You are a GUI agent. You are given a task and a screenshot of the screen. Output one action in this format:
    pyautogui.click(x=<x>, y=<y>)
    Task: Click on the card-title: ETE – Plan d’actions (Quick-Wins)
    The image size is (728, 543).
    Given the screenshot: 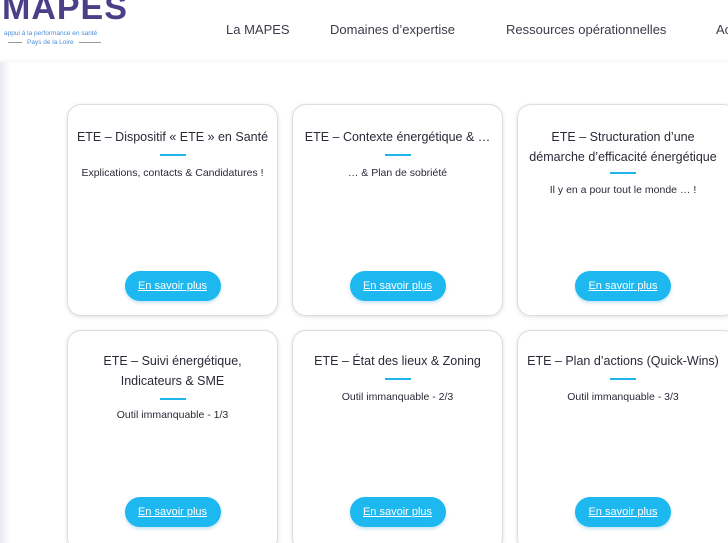 What is the action you would take?
    pyautogui.click(x=623, y=361)
    